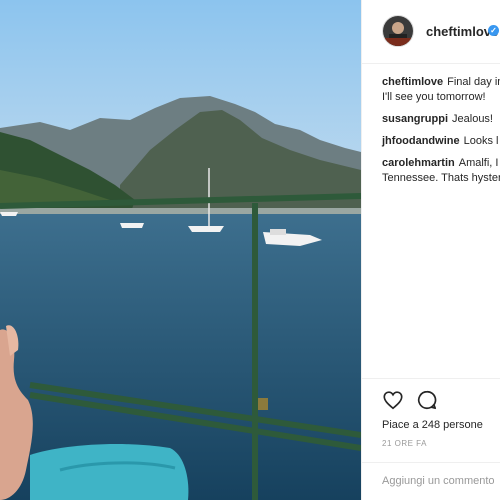  I want to click on like-count: Piace a 248 persone, so click(432, 425).